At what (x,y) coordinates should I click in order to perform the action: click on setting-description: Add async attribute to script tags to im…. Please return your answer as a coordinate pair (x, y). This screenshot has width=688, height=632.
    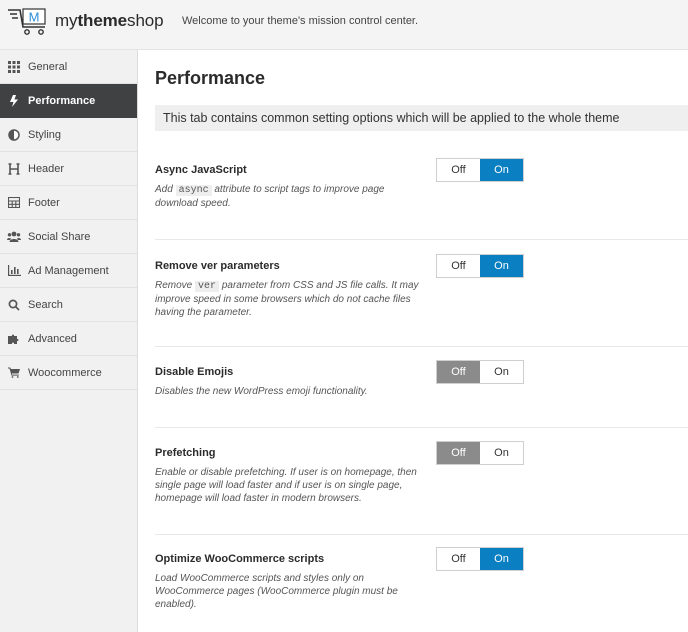
    Looking at the image, I should click on (270, 196).